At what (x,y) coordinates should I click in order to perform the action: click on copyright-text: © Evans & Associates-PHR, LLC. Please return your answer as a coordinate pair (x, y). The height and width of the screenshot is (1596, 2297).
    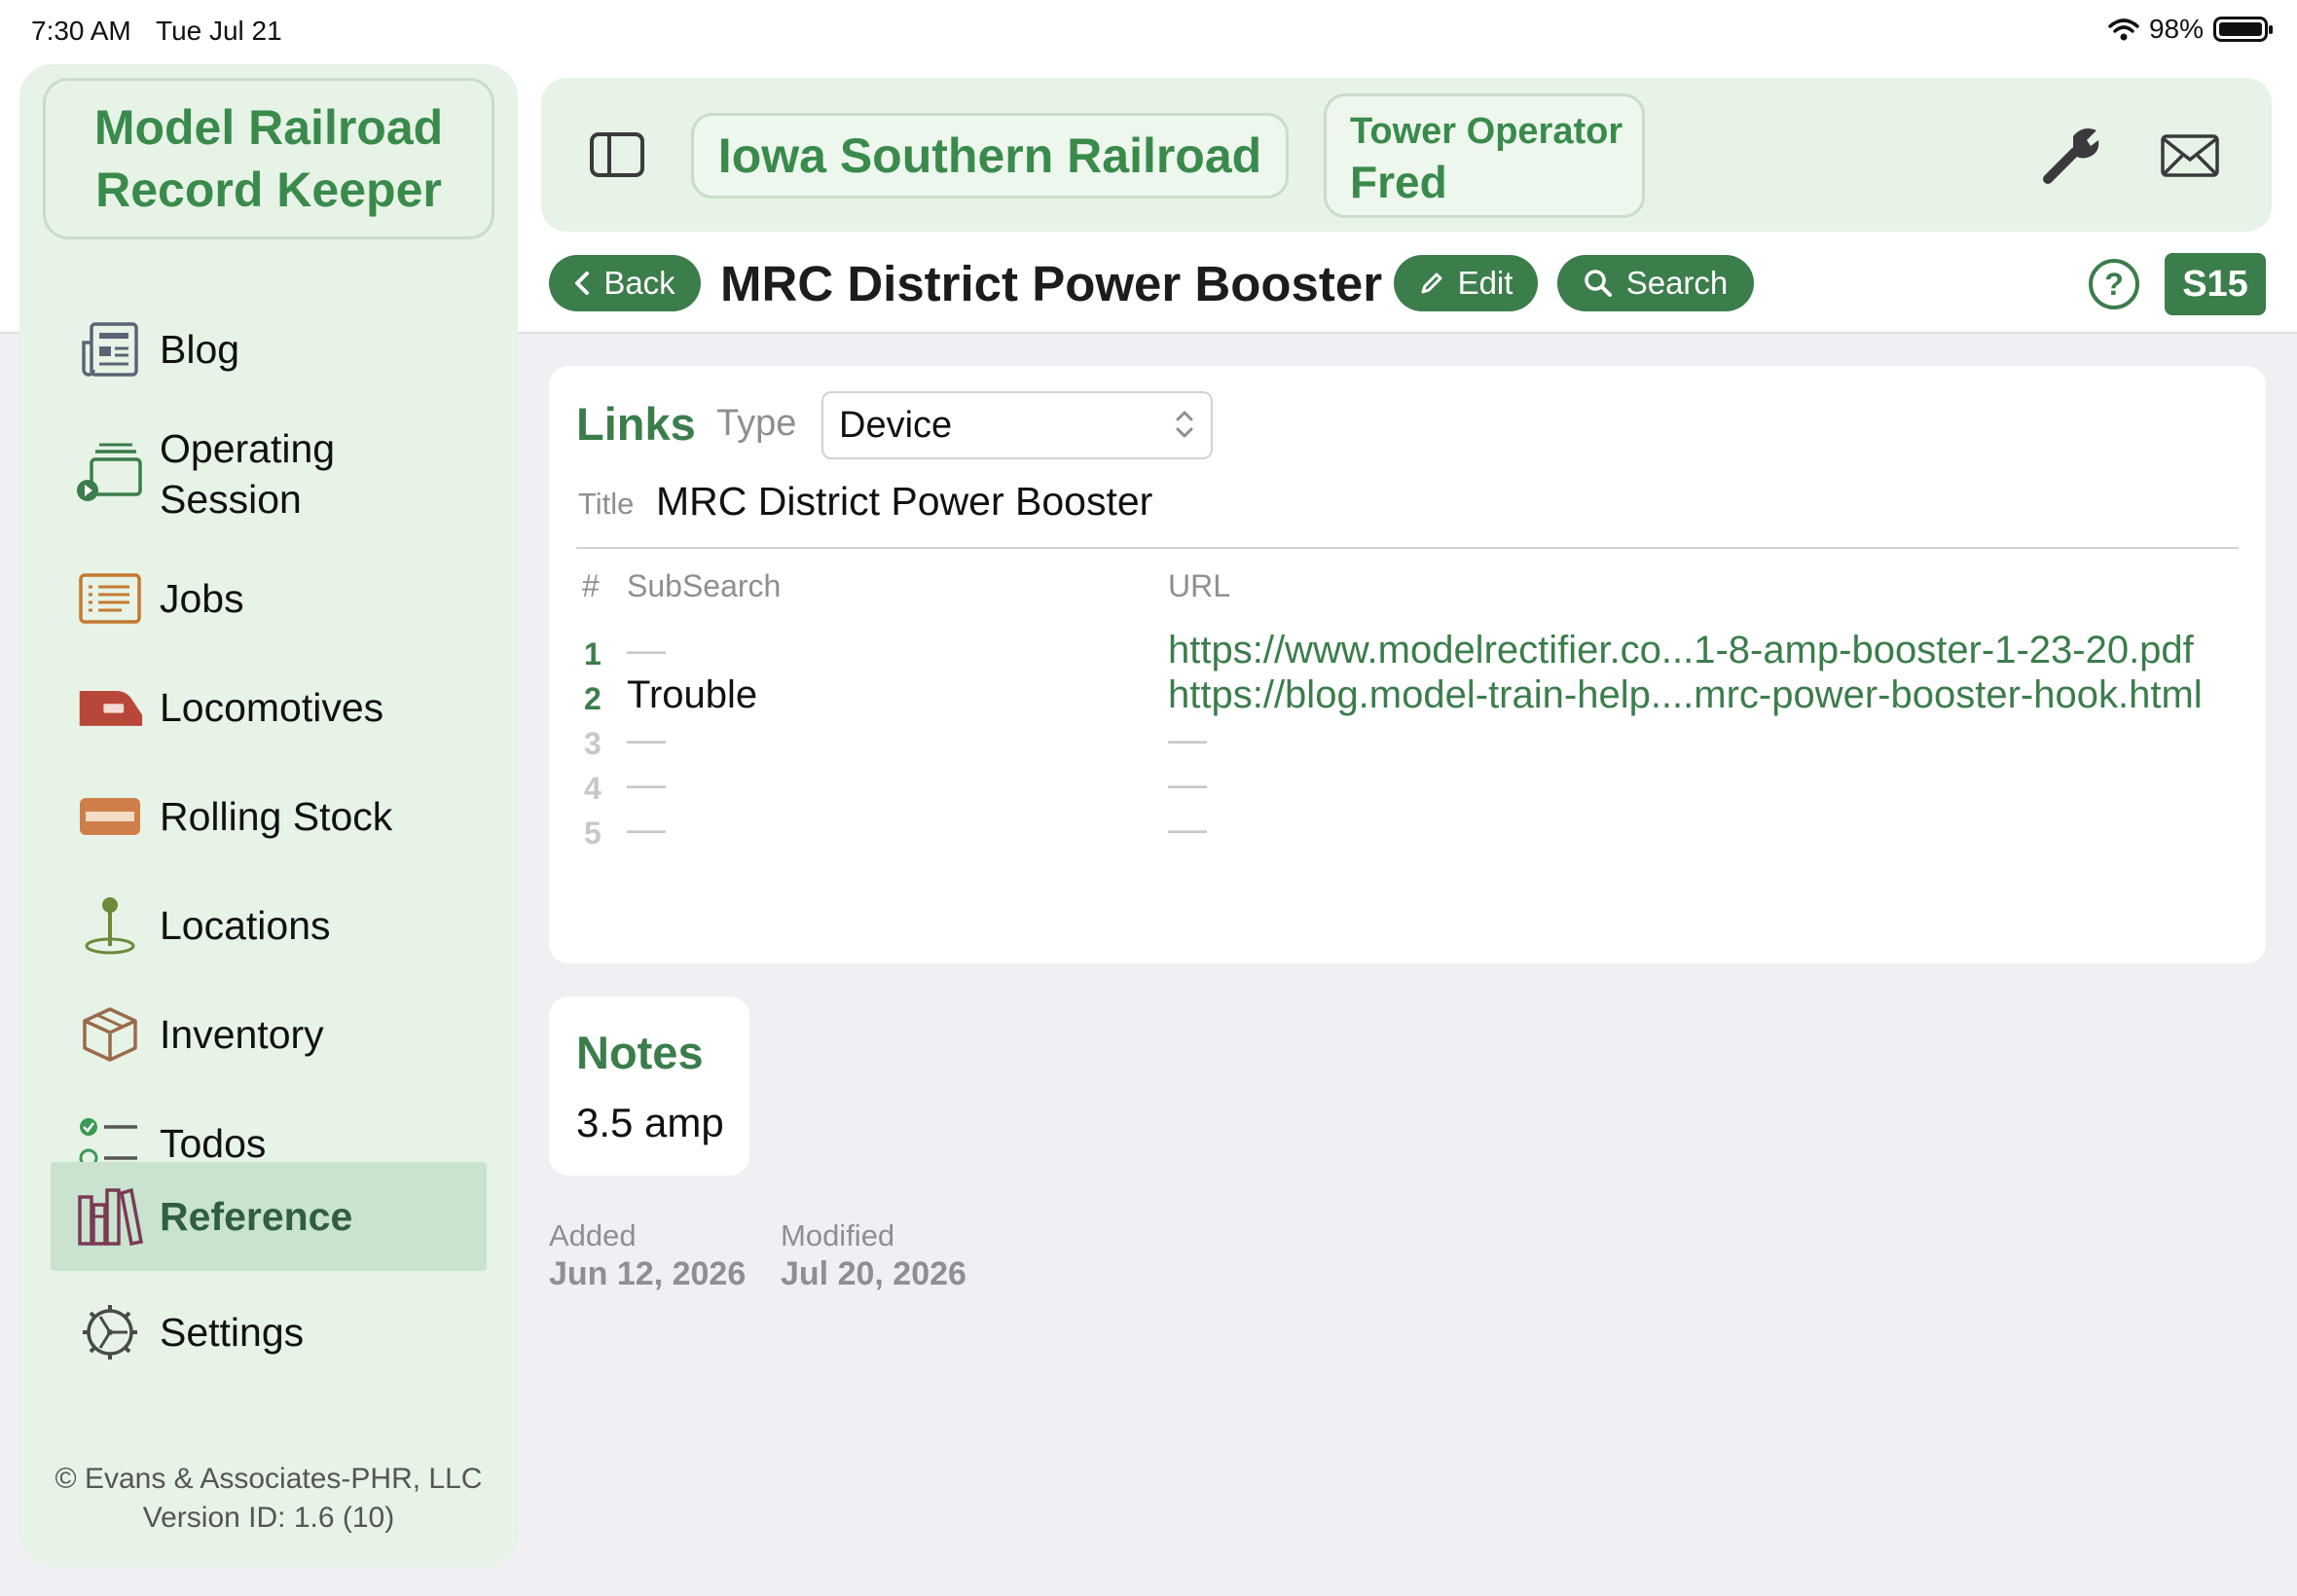
    Looking at the image, I should click on (269, 1479).